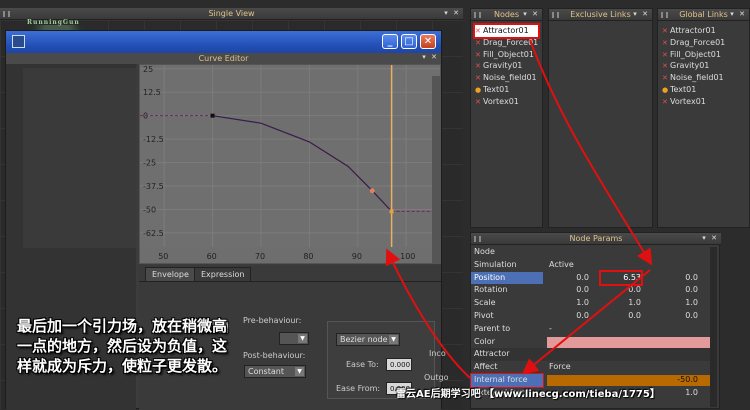 The image size is (750, 410). Describe the element at coordinates (569, 367) in the screenshot. I see `param-value: Force` at that location.